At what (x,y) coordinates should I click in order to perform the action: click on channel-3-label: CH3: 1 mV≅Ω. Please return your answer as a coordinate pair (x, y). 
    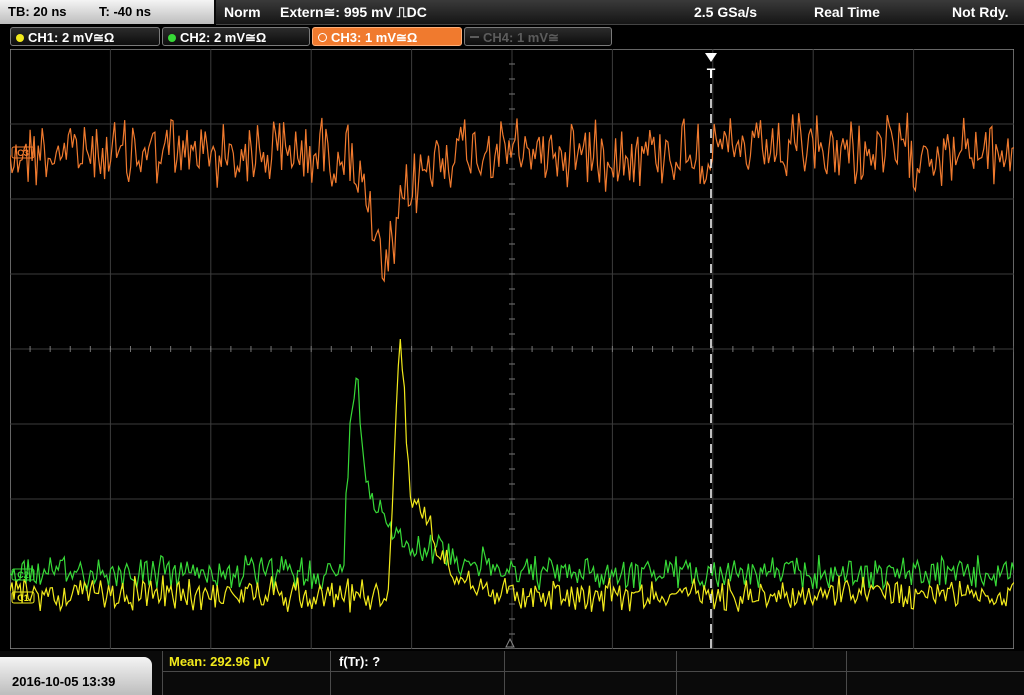
    Looking at the image, I should click on (374, 37).